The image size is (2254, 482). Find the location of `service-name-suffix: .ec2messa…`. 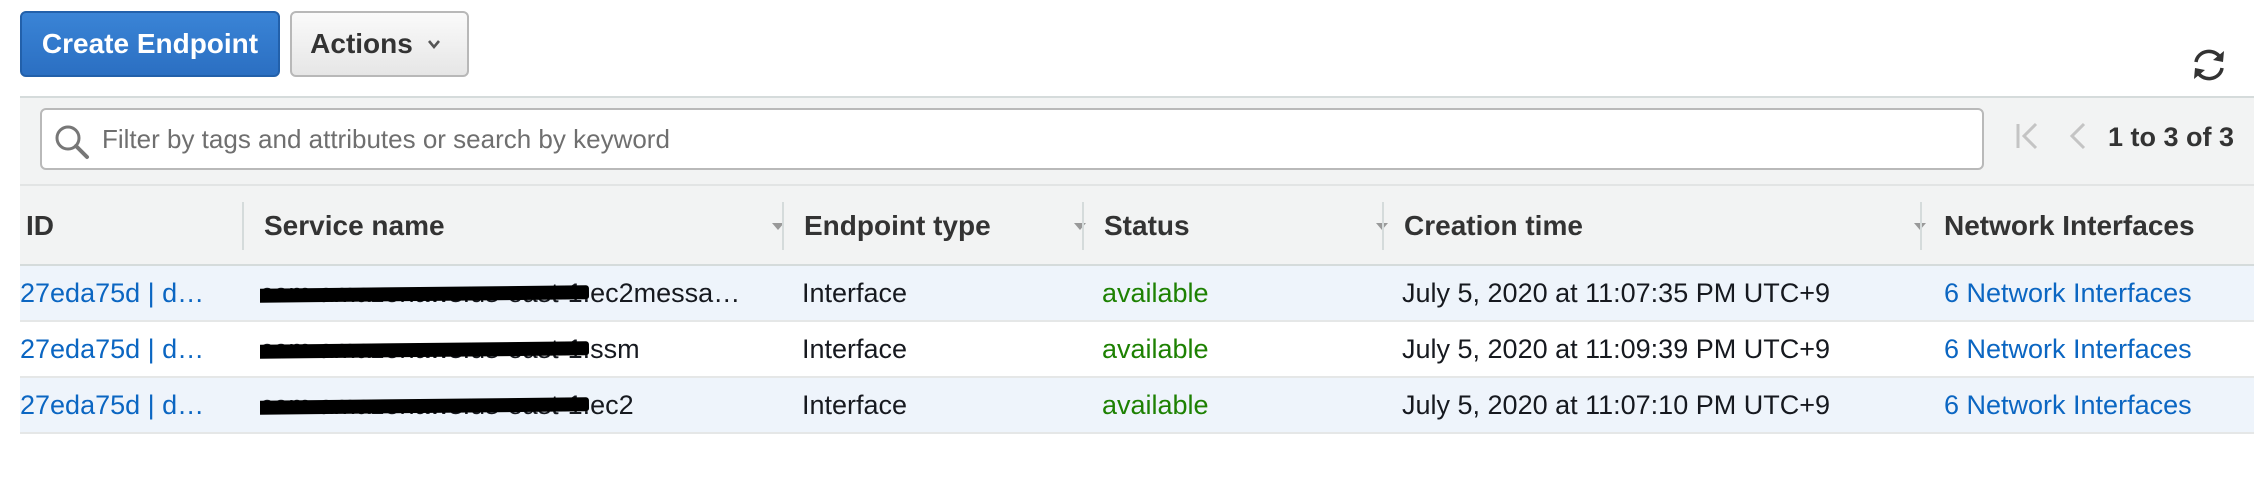

service-name-suffix: .ec2messa… is located at coordinates (661, 292).